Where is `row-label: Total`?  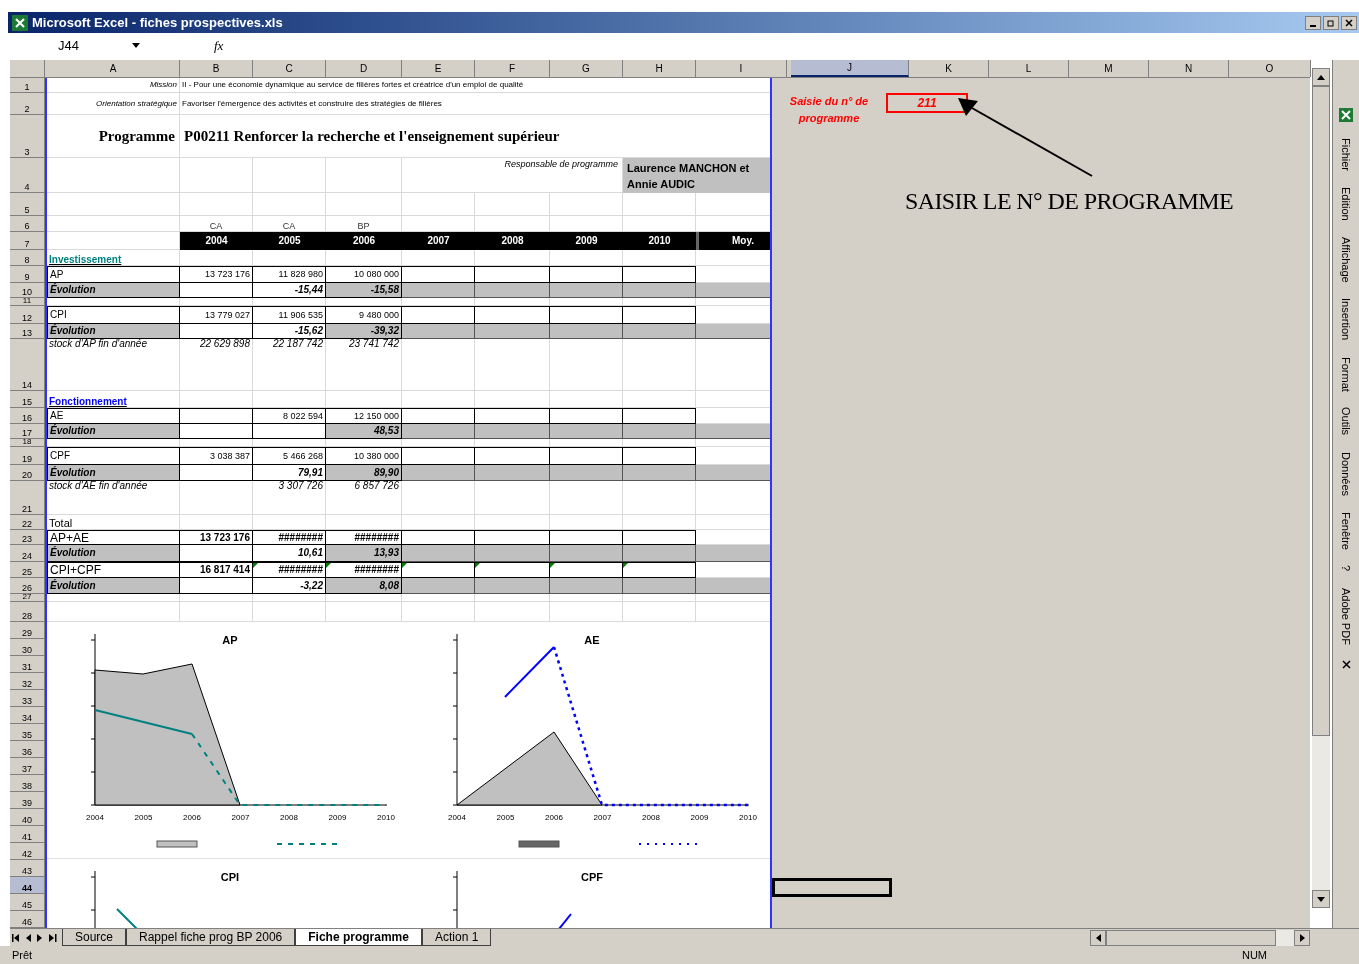 row-label: Total is located at coordinates (113, 522).